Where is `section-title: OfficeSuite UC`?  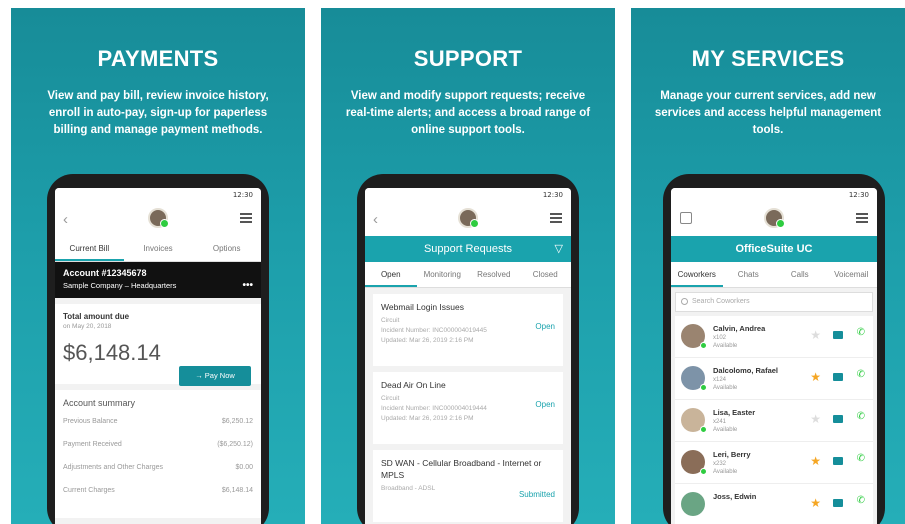
section-title: OfficeSuite UC is located at coordinates (774, 249).